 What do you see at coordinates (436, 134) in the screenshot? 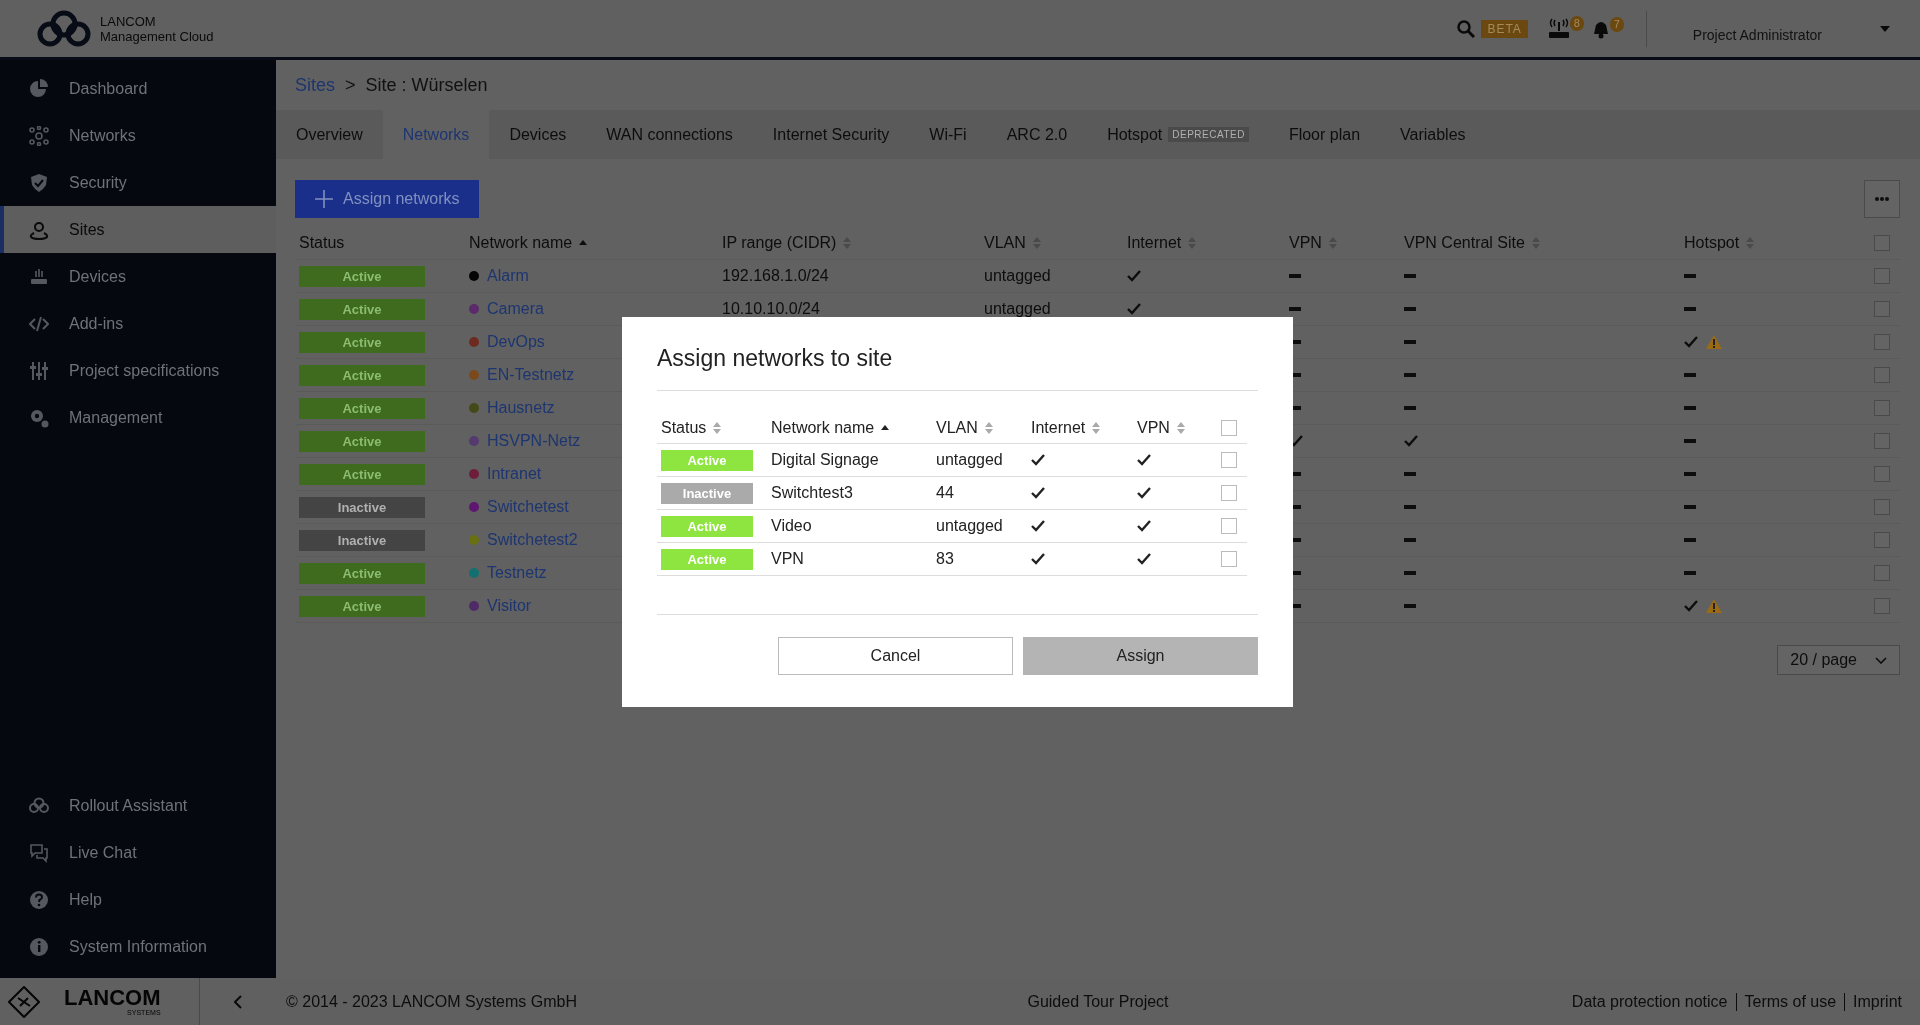
I see `tab: Networks` at bounding box center [436, 134].